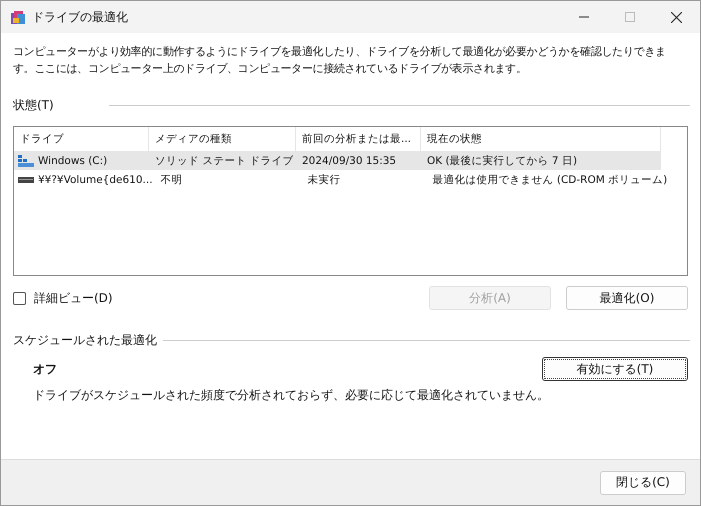  I want to click on checkbox, so click(19, 298).